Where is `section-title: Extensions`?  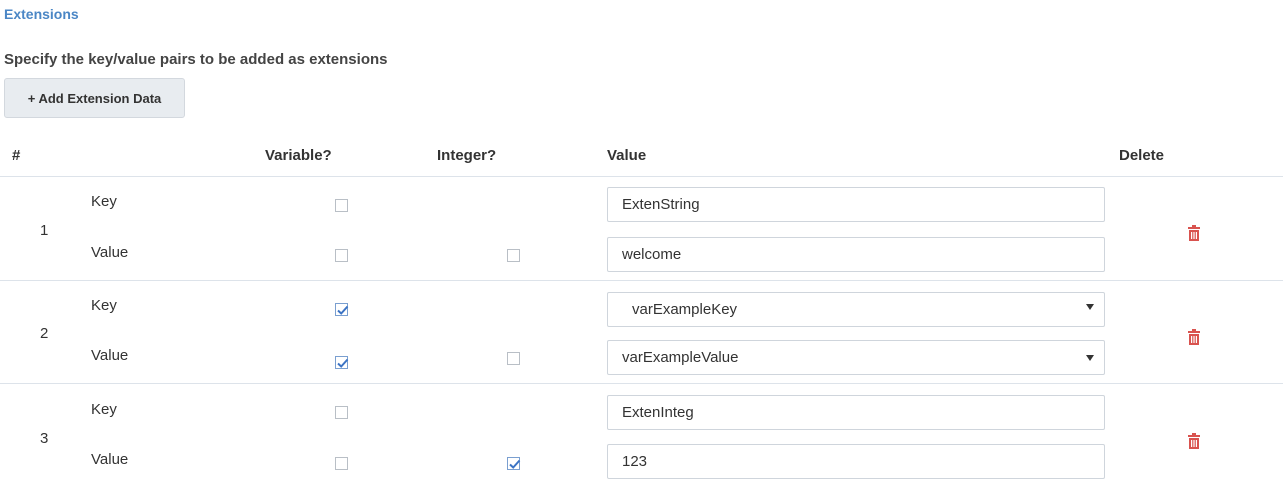 section-title: Extensions is located at coordinates (41, 14).